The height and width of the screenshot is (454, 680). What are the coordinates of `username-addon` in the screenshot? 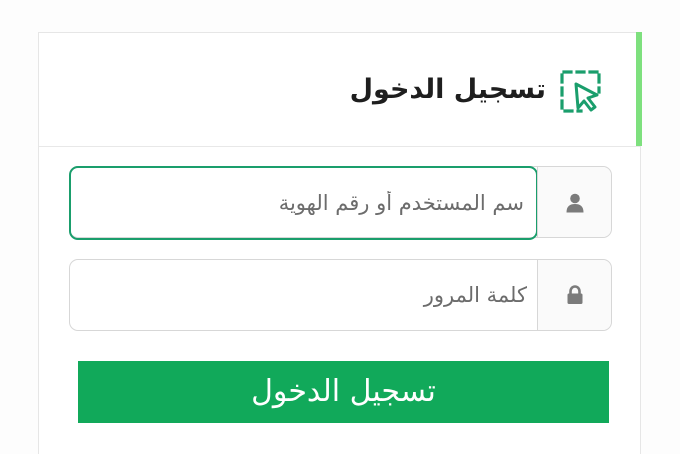 It's located at (574, 202).